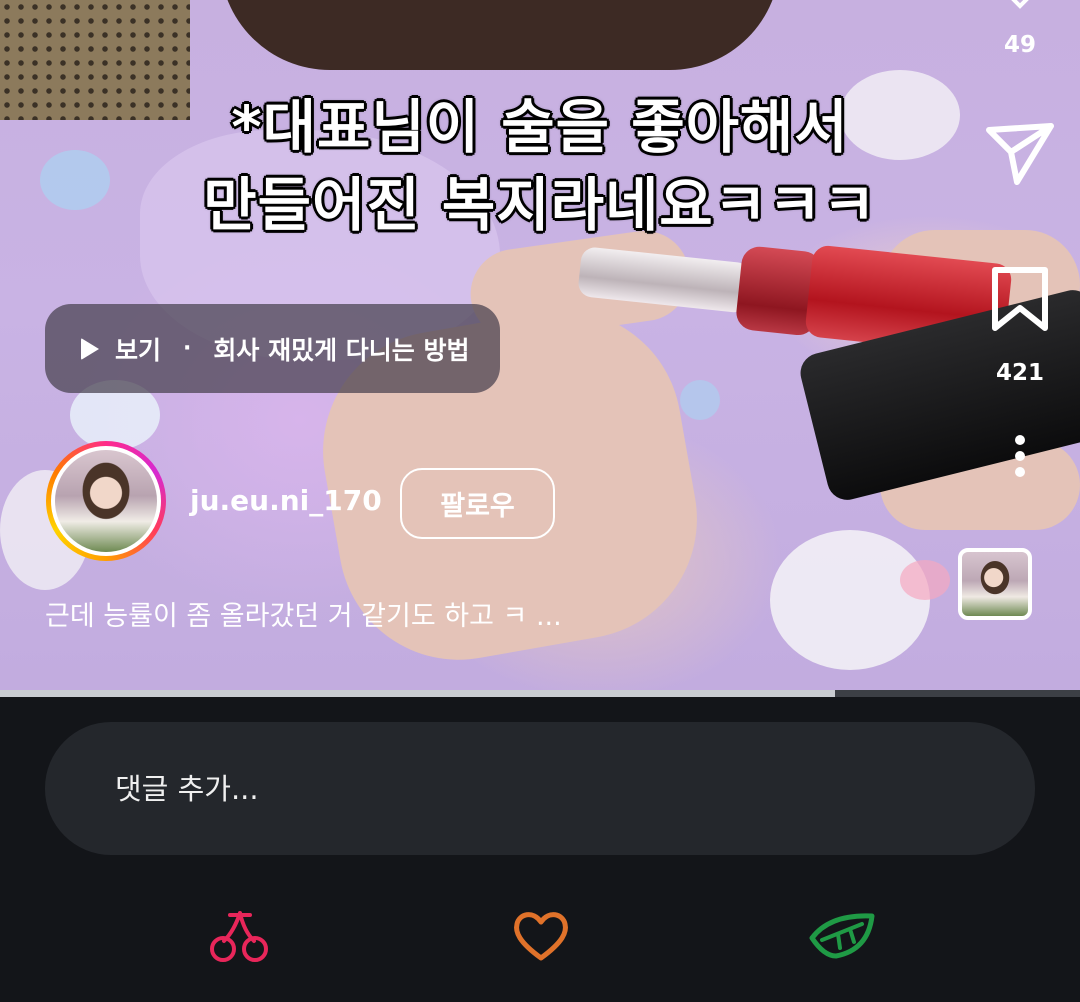  I want to click on bookmark-button: 421, so click(1020, 326).